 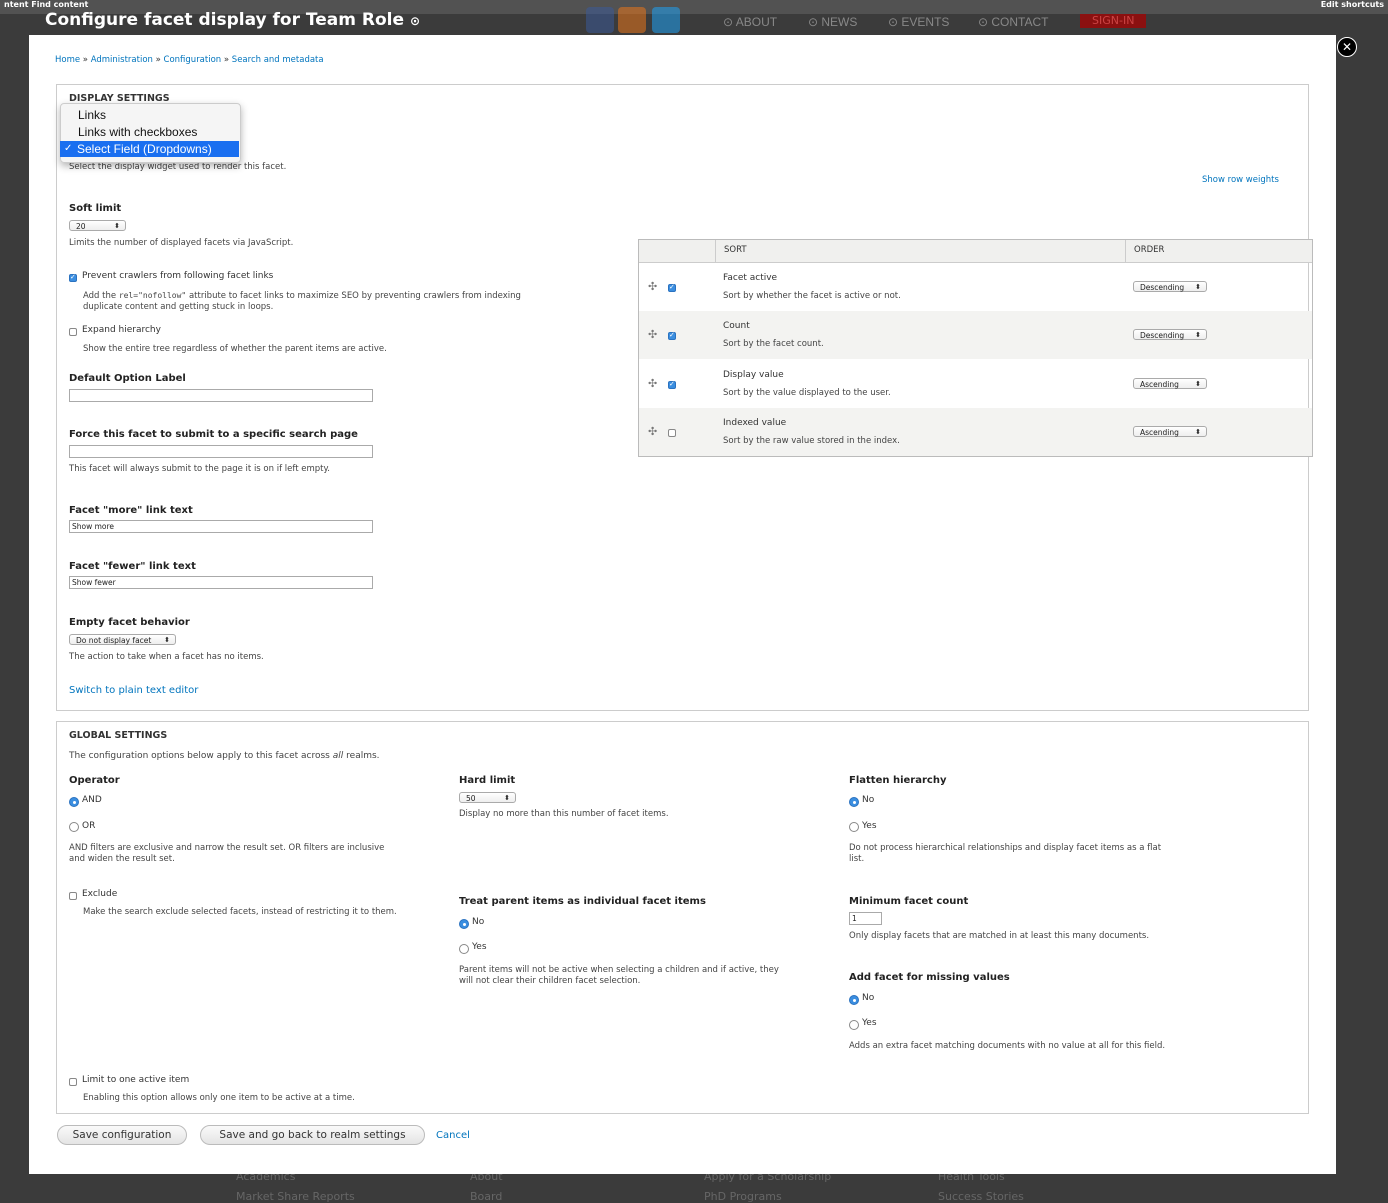 I want to click on sort-row-title: Count, so click(x=736, y=326).